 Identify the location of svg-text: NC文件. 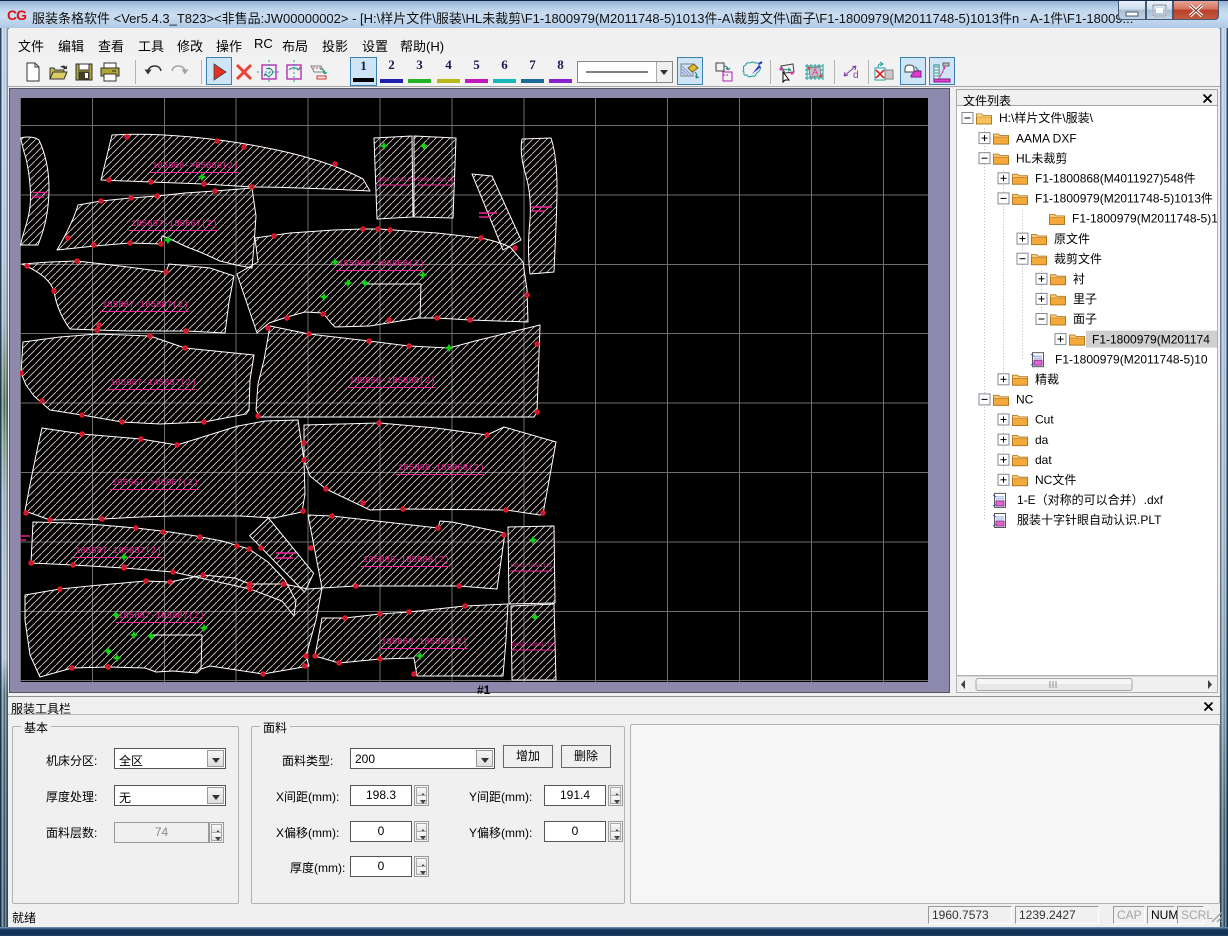
(1055, 479).